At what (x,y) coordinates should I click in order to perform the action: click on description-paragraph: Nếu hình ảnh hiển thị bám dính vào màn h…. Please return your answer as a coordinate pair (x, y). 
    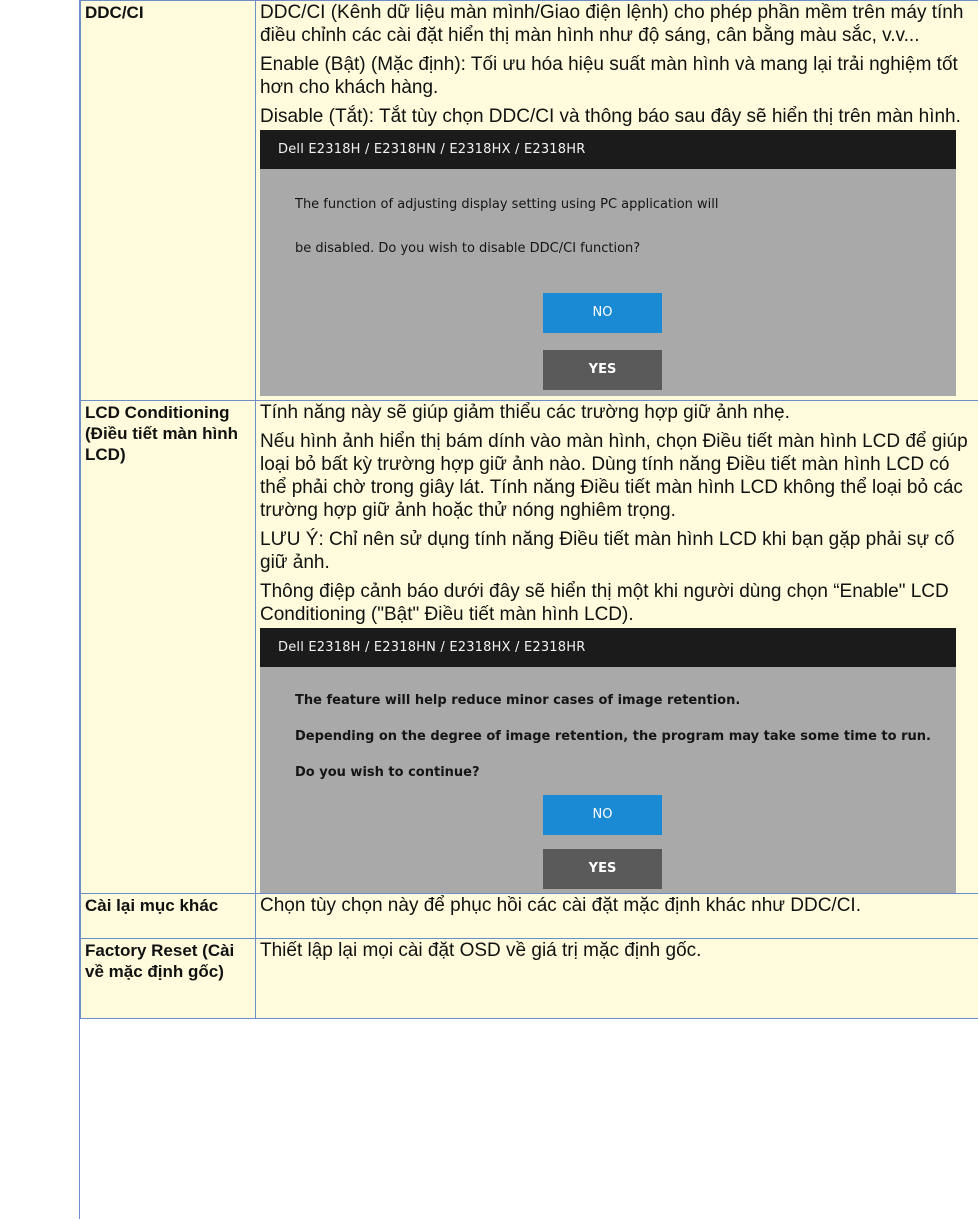
    Looking at the image, I should click on (614, 476).